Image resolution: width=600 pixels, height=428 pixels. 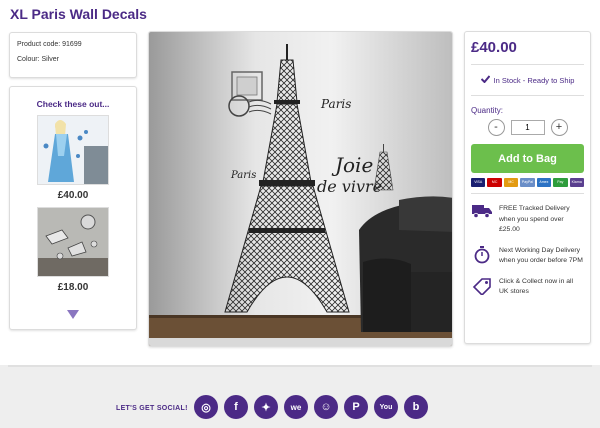 What do you see at coordinates (38, 59) in the screenshot?
I see `product-colour: Colour: Silver` at bounding box center [38, 59].